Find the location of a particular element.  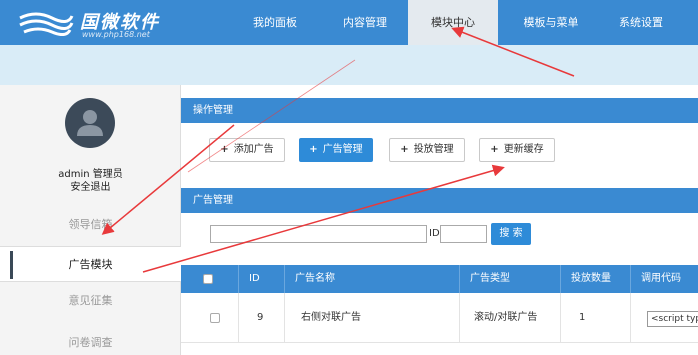

sidebar-item-mailbox: 领导信箱 is located at coordinates (90, 225).